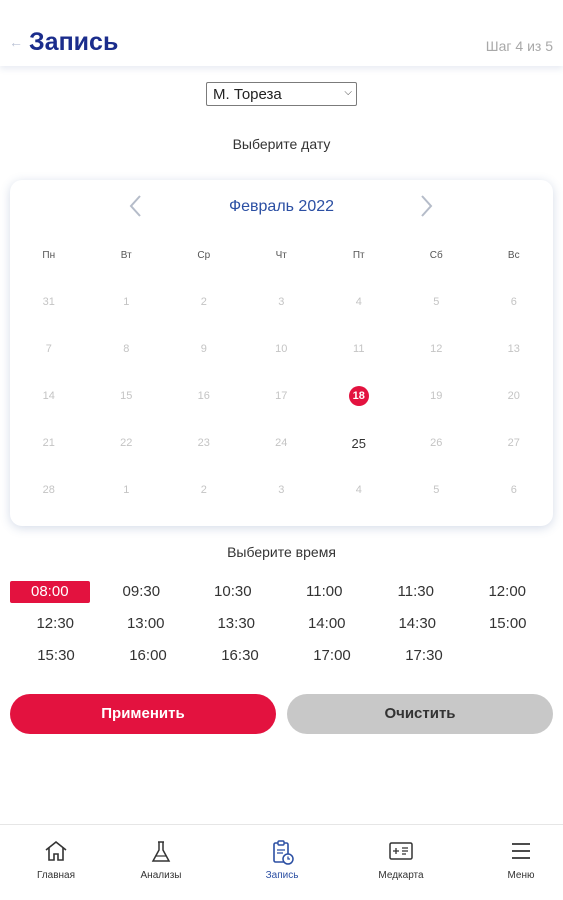  What do you see at coordinates (513, 255) in the screenshot?
I see `weekday-label: Вс` at bounding box center [513, 255].